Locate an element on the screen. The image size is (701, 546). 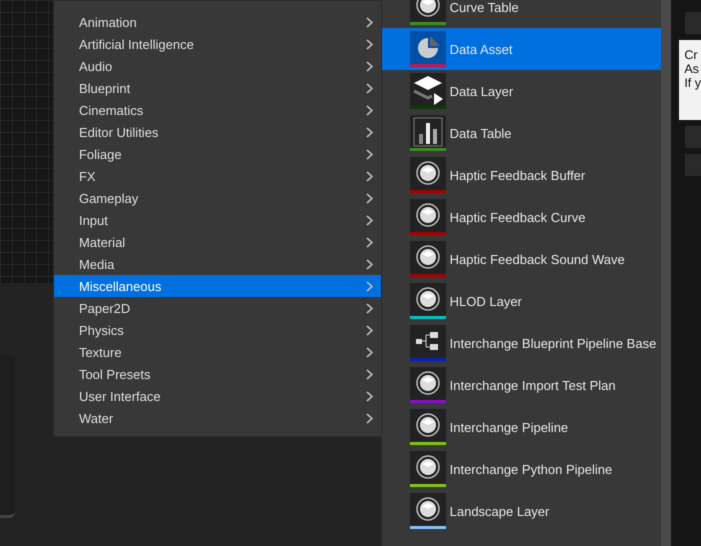
menu-item-label: Animation is located at coordinates (107, 22).